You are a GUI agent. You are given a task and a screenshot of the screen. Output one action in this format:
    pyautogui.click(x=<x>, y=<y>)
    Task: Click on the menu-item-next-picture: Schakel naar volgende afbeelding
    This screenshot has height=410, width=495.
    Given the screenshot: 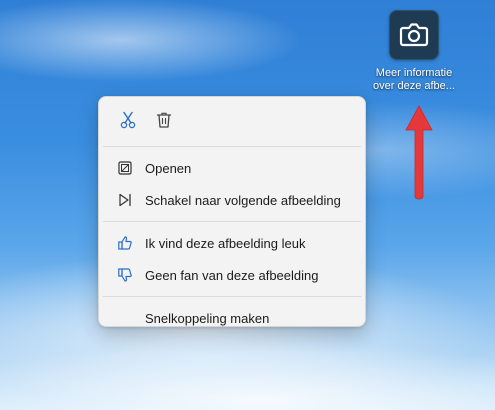 What is the action you would take?
    pyautogui.click(x=232, y=200)
    